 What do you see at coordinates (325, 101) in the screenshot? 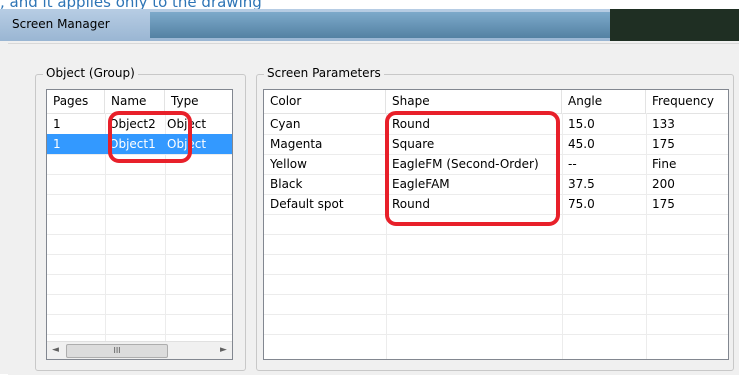
I see `column-header-color: Color` at bounding box center [325, 101].